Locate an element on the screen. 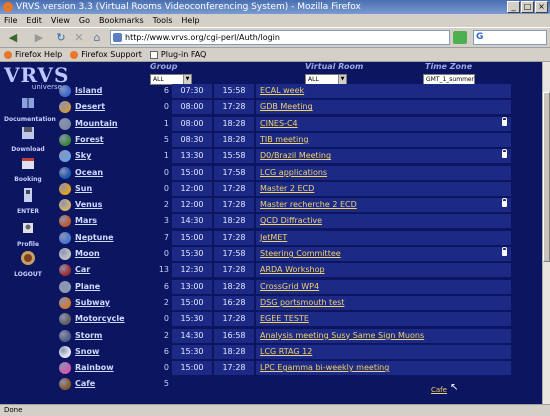  room-row: Sun 0 12:00 17:28 Master 2 ECD is located at coordinates (287, 189).